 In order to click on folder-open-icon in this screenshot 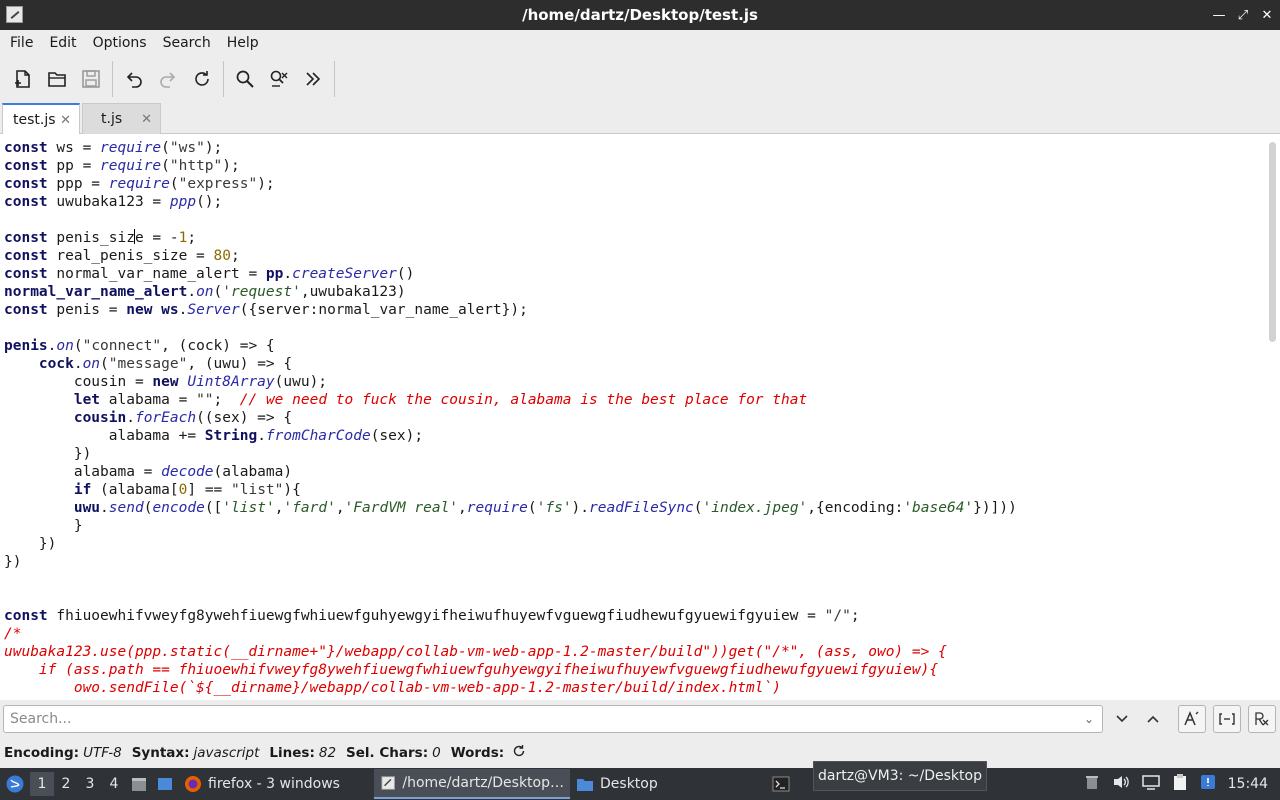, I will do `click(57, 79)`.